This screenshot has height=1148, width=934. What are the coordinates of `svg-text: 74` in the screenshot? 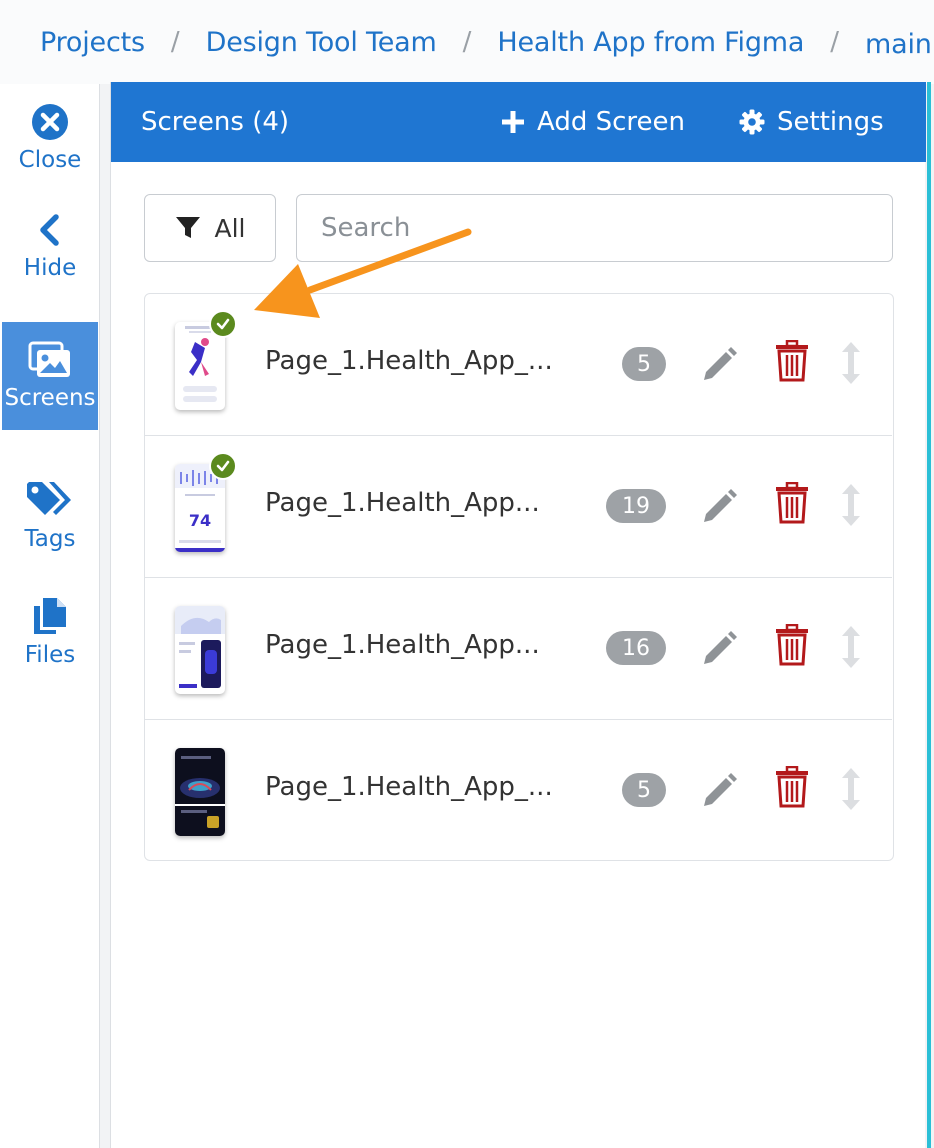 It's located at (200, 520).